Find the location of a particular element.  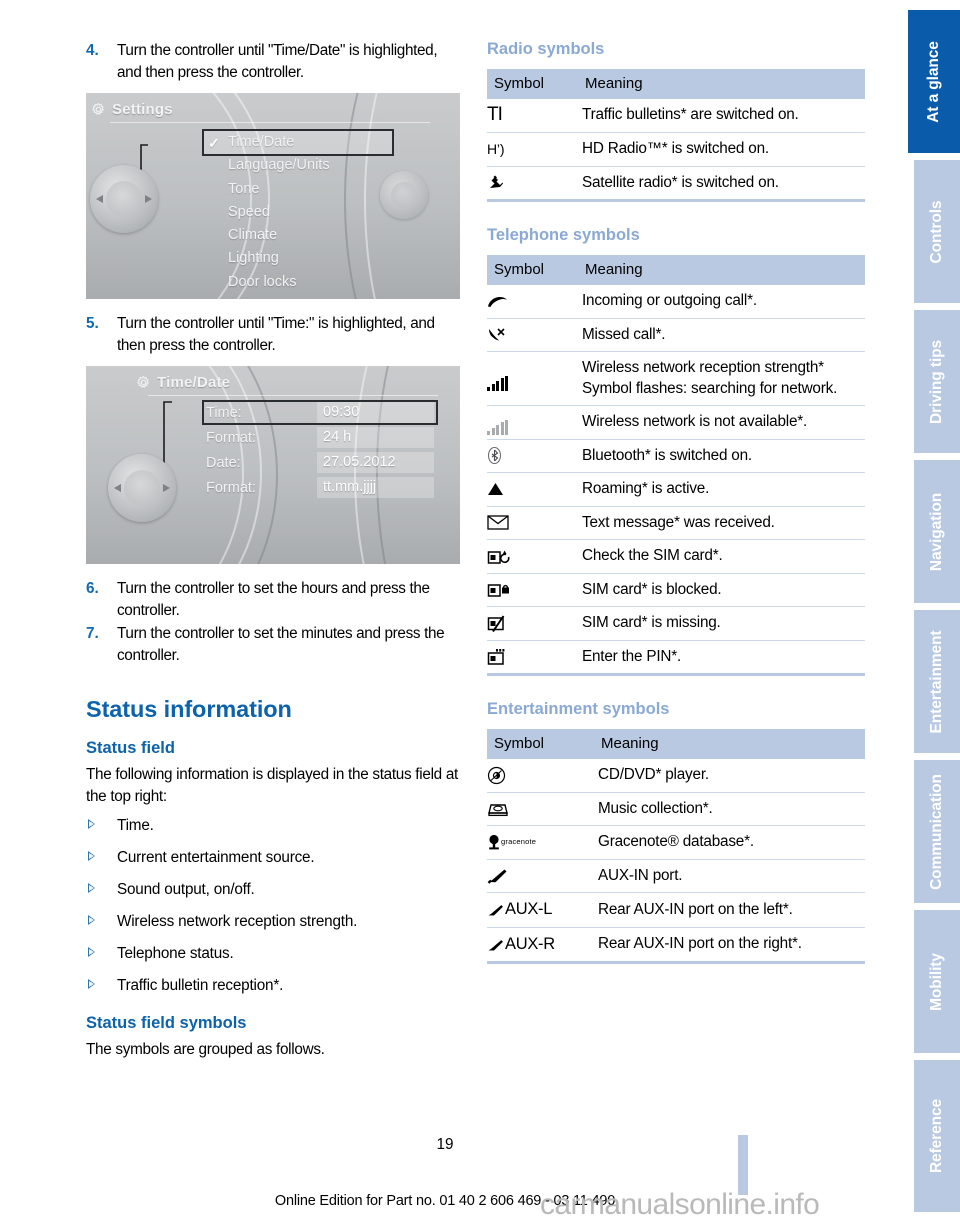

meaning-cell: SIM card* is blocked. is located at coordinates (723, 590).